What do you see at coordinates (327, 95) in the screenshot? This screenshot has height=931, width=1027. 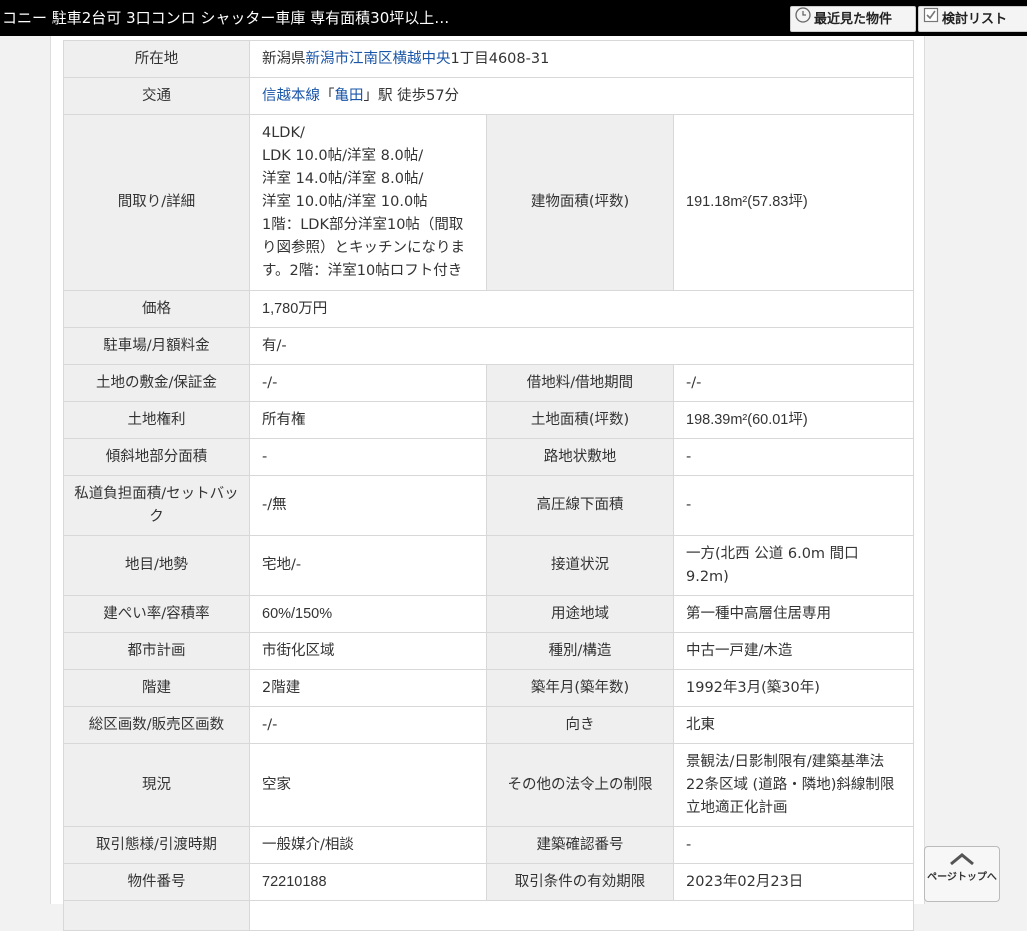 I see `quote-open: 「` at bounding box center [327, 95].